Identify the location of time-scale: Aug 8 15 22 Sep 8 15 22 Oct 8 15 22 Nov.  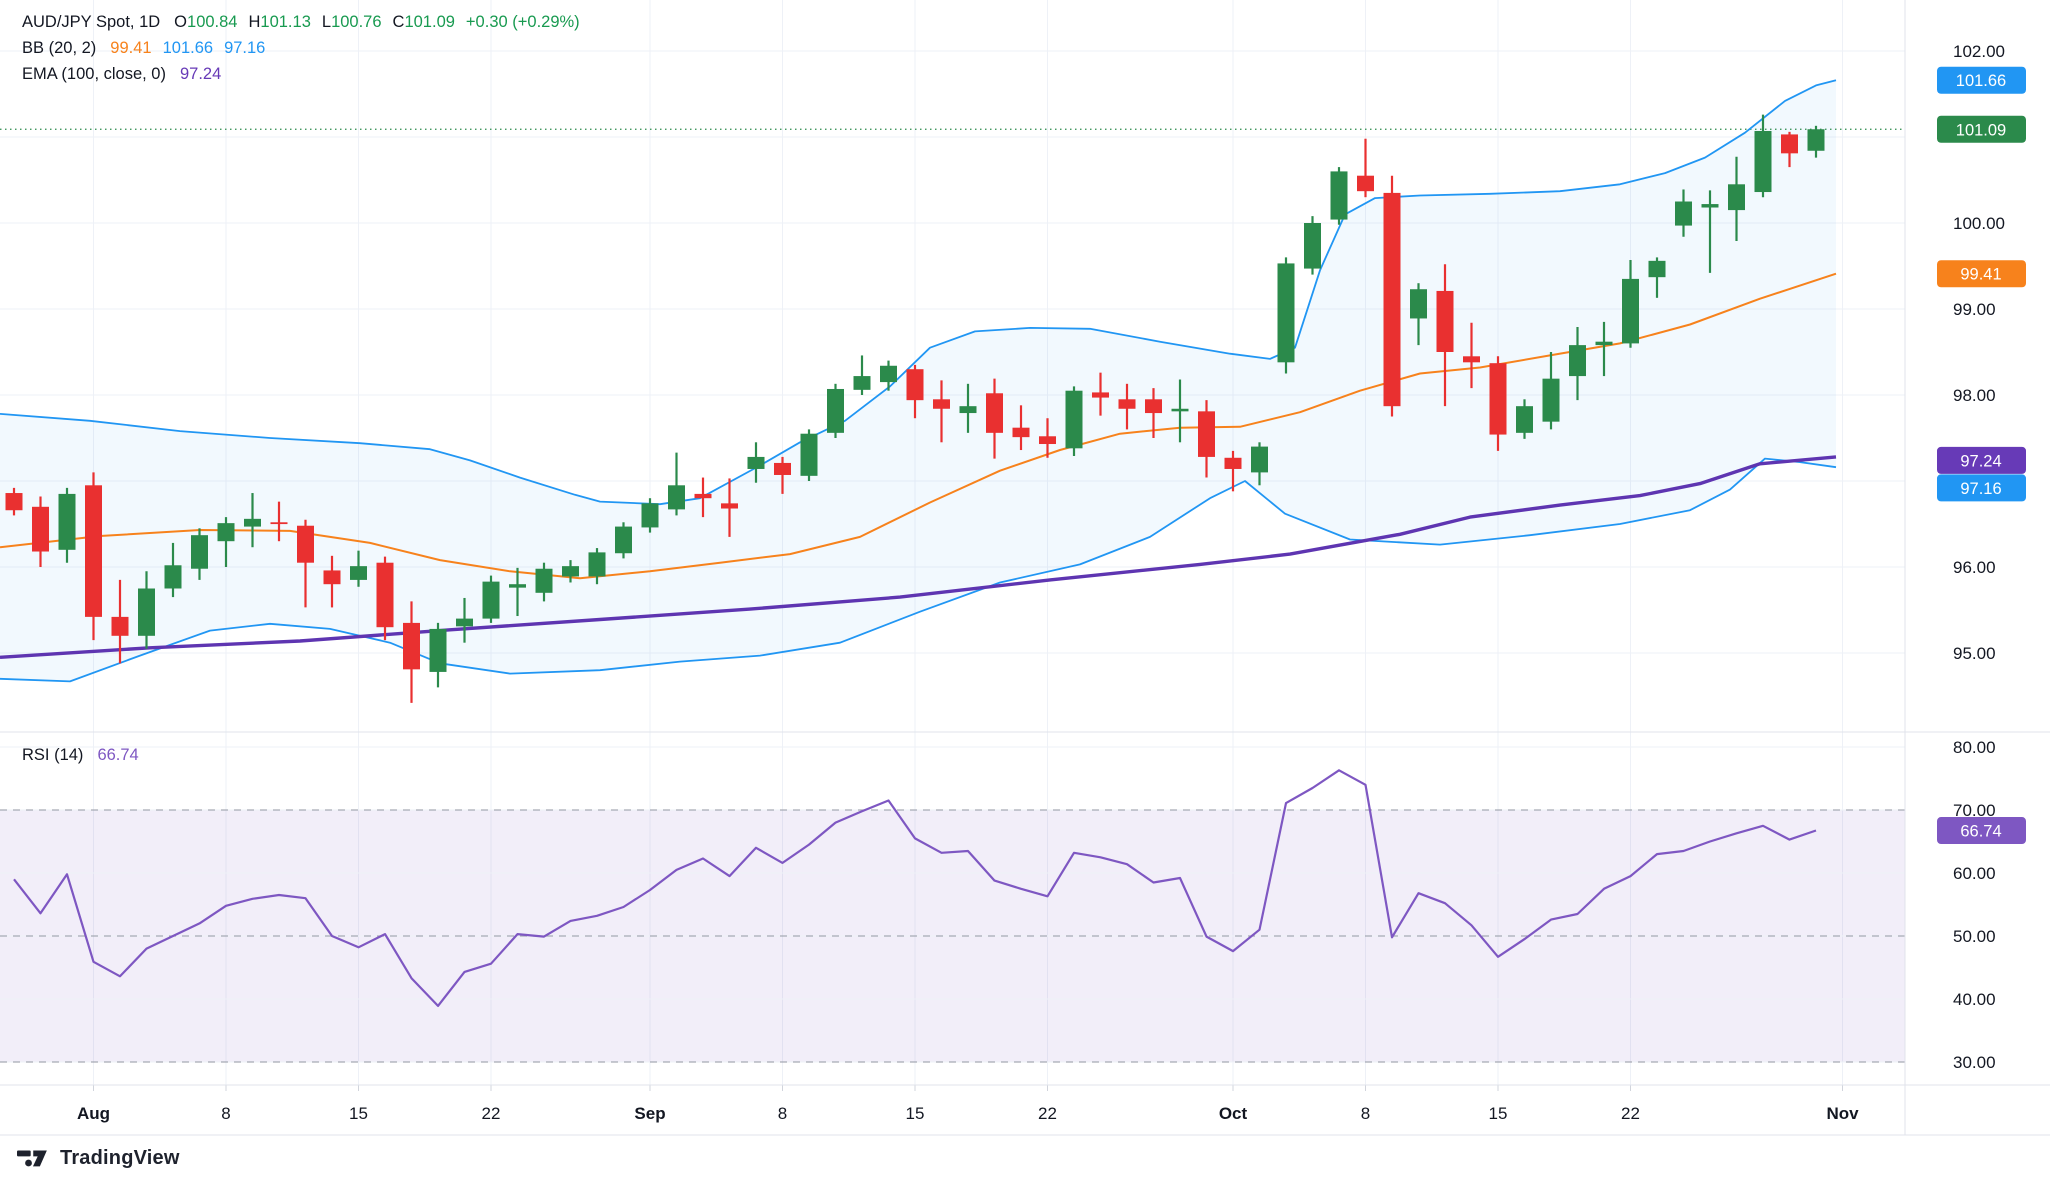
(968, 1113).